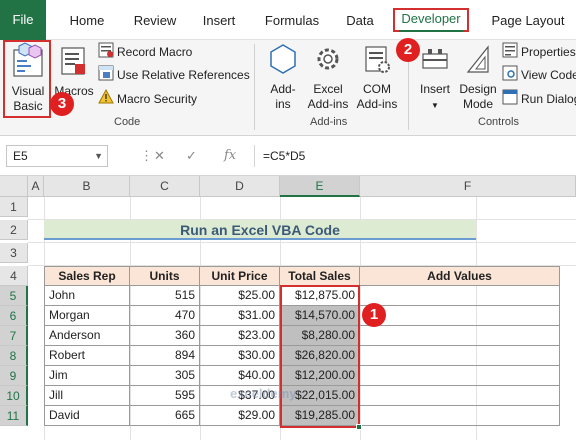  I want to click on cell-total: $26,820.00, so click(320, 356).